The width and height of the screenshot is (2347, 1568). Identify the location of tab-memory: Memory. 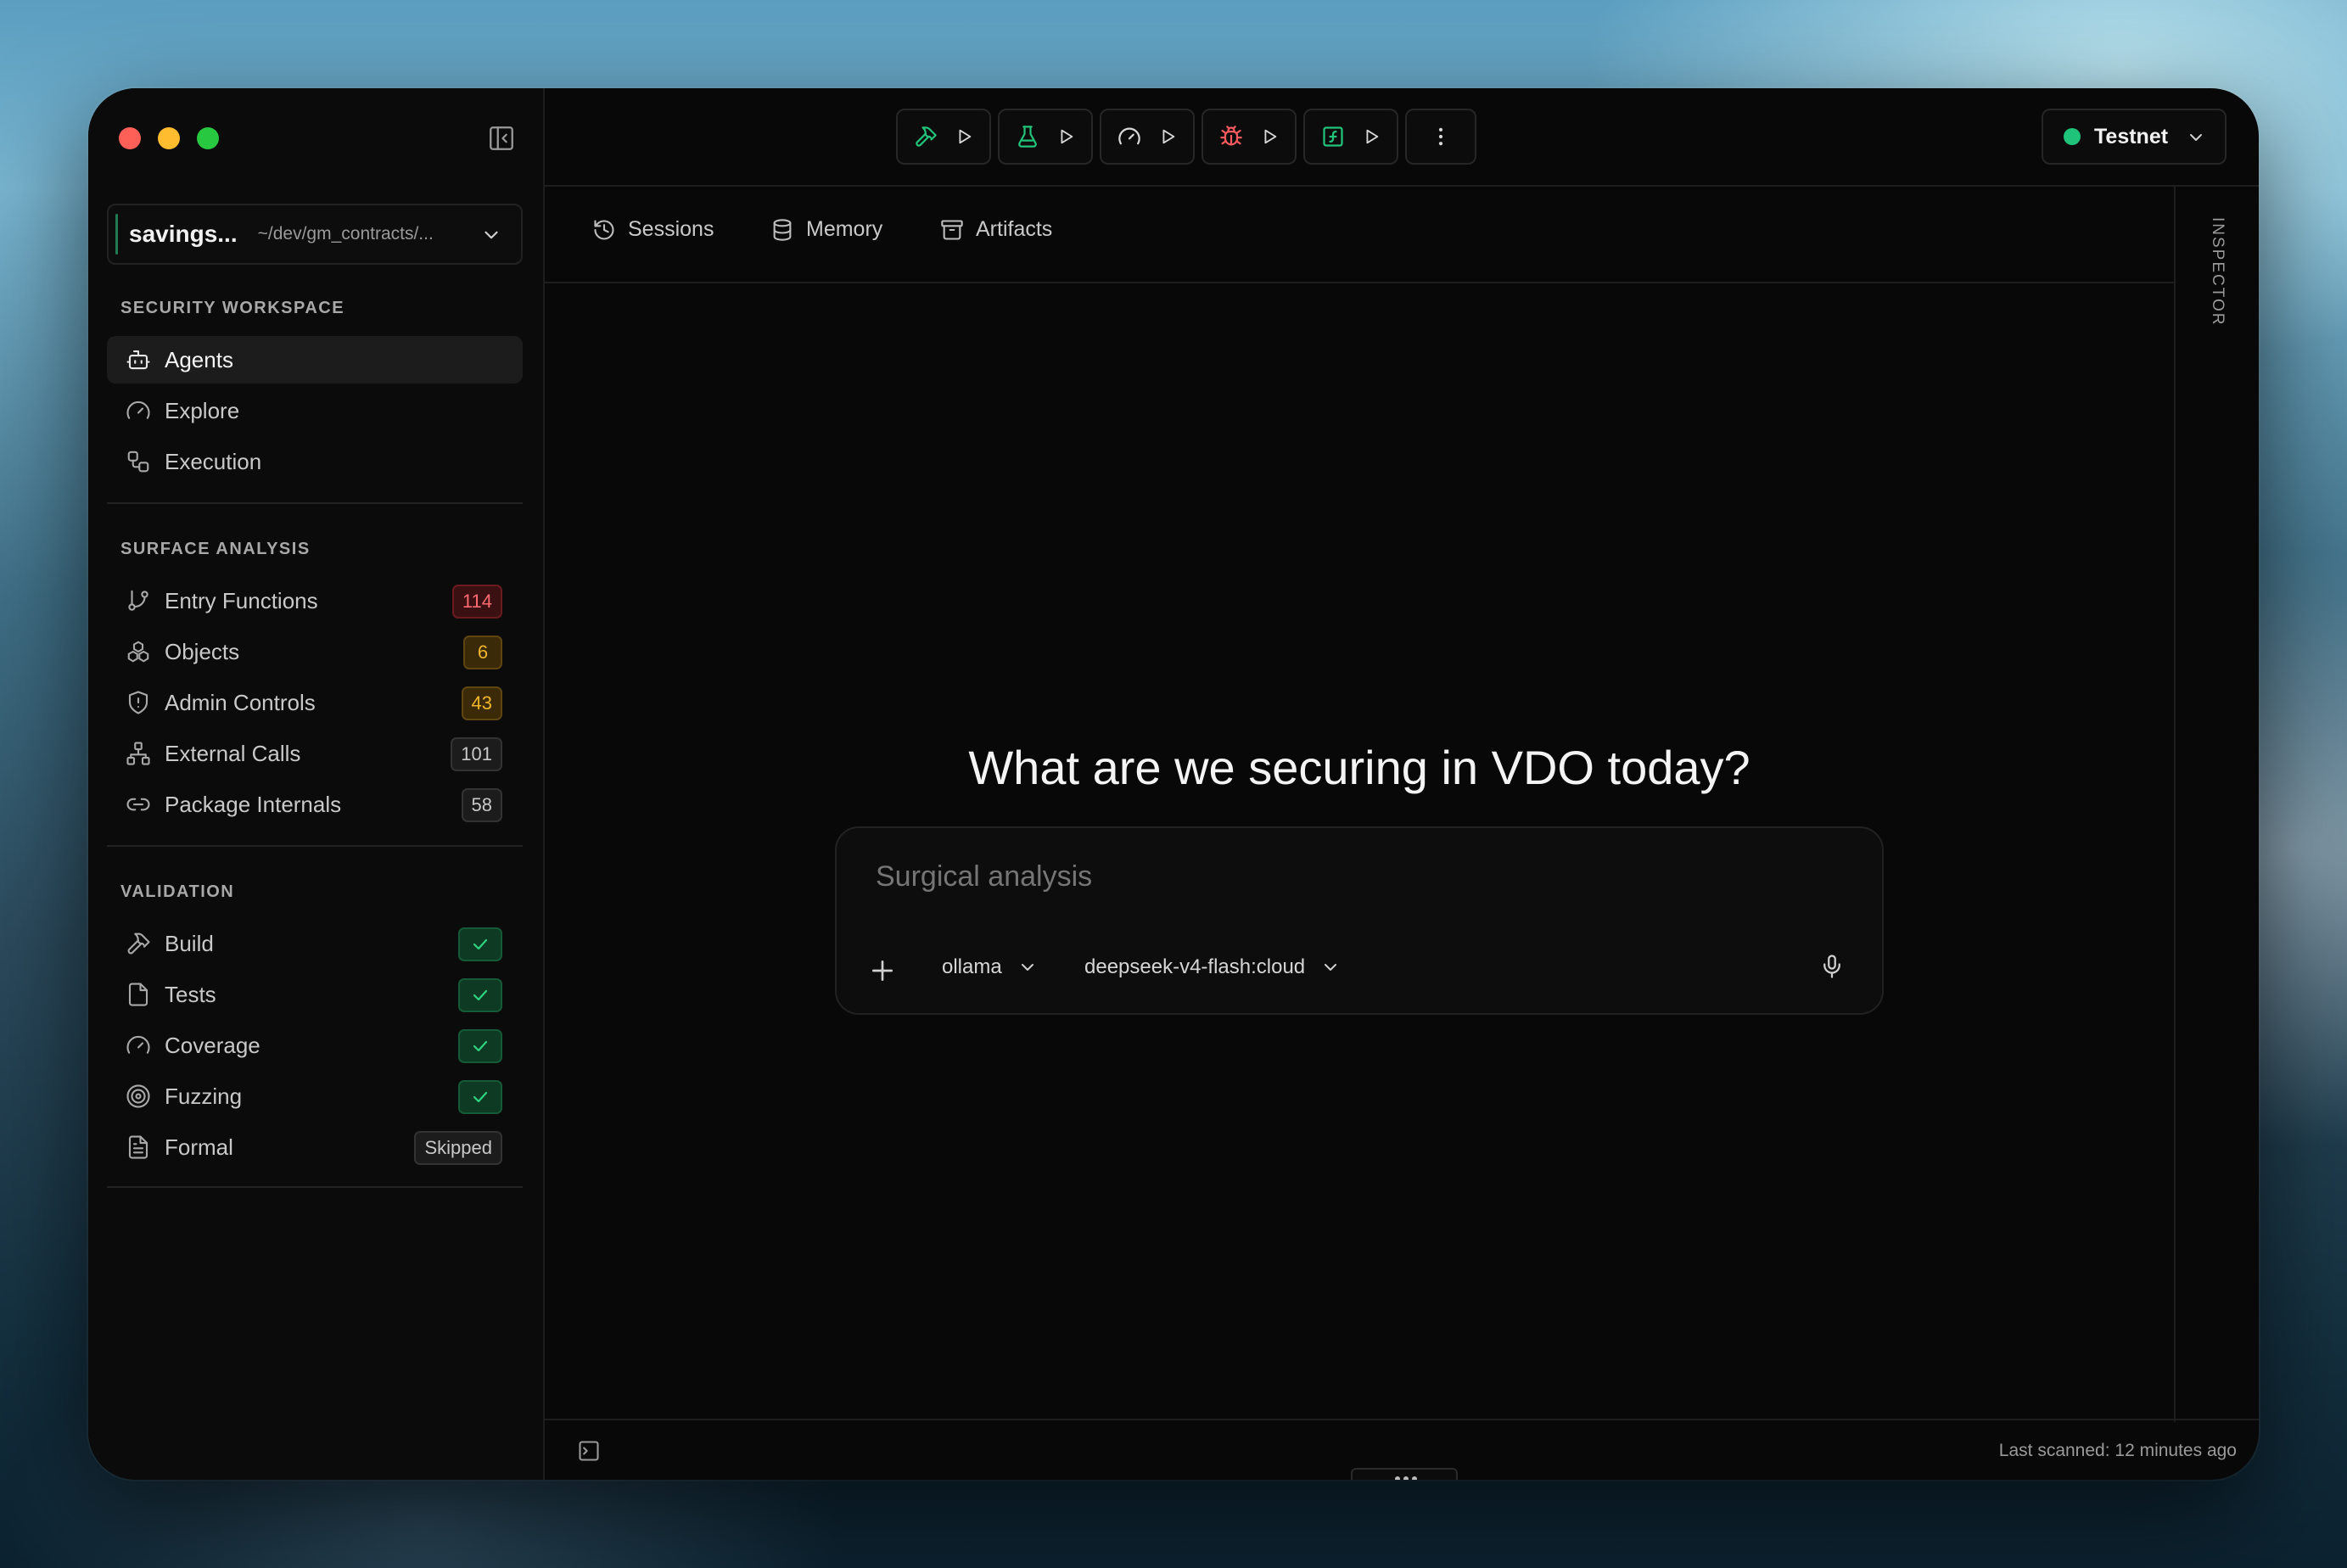
(826, 230).